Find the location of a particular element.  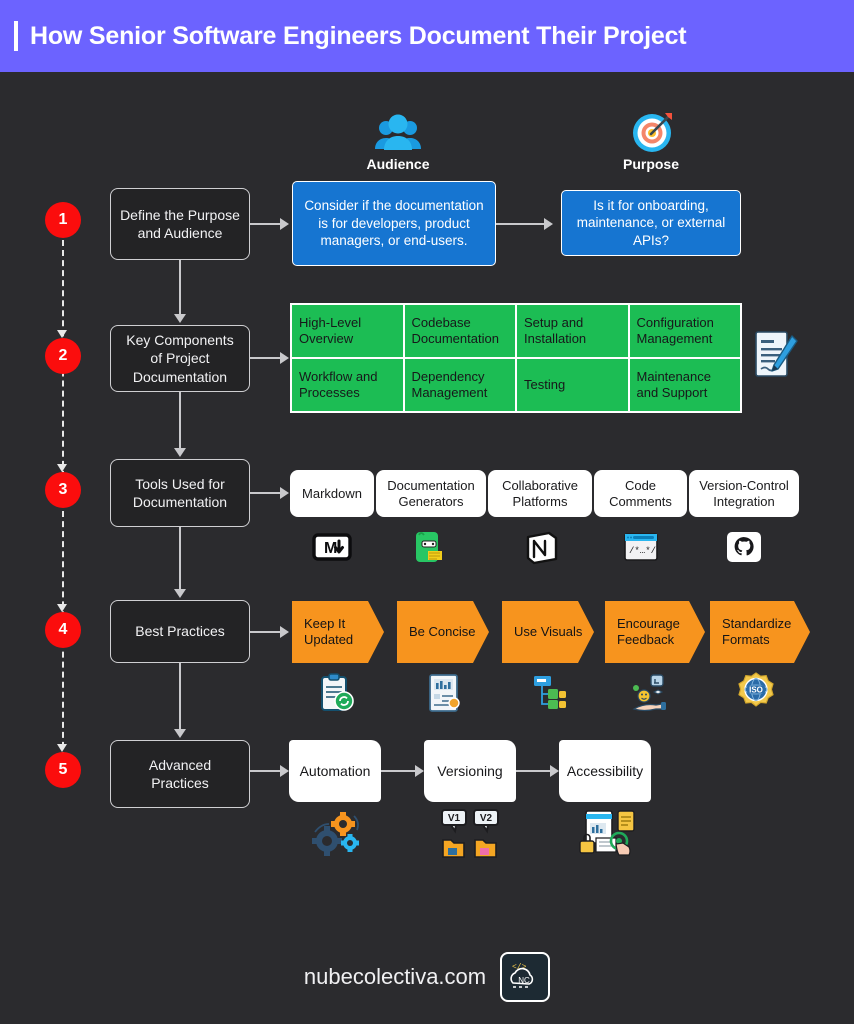

connector-arrow-stage5 is located at coordinates (284, 771).